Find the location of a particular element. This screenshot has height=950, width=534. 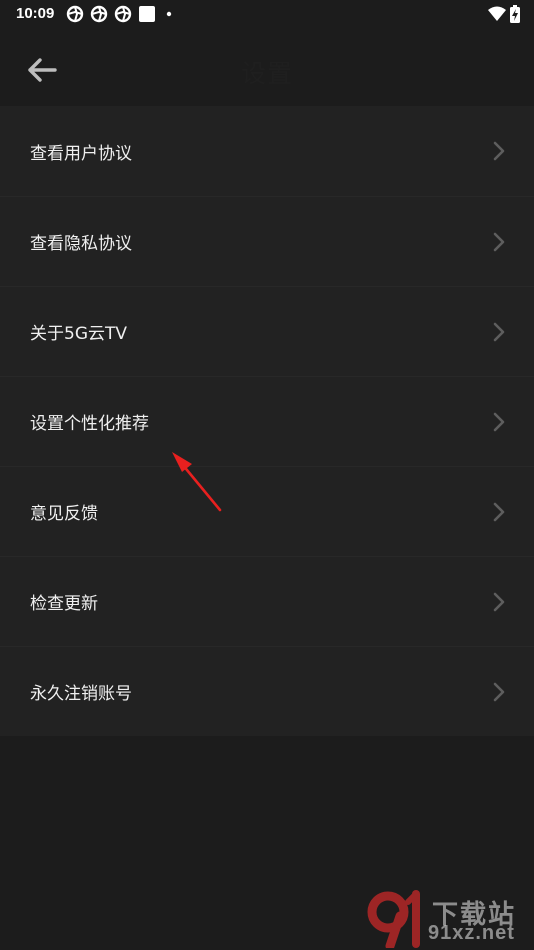

dot-icon is located at coordinates (169, 14).